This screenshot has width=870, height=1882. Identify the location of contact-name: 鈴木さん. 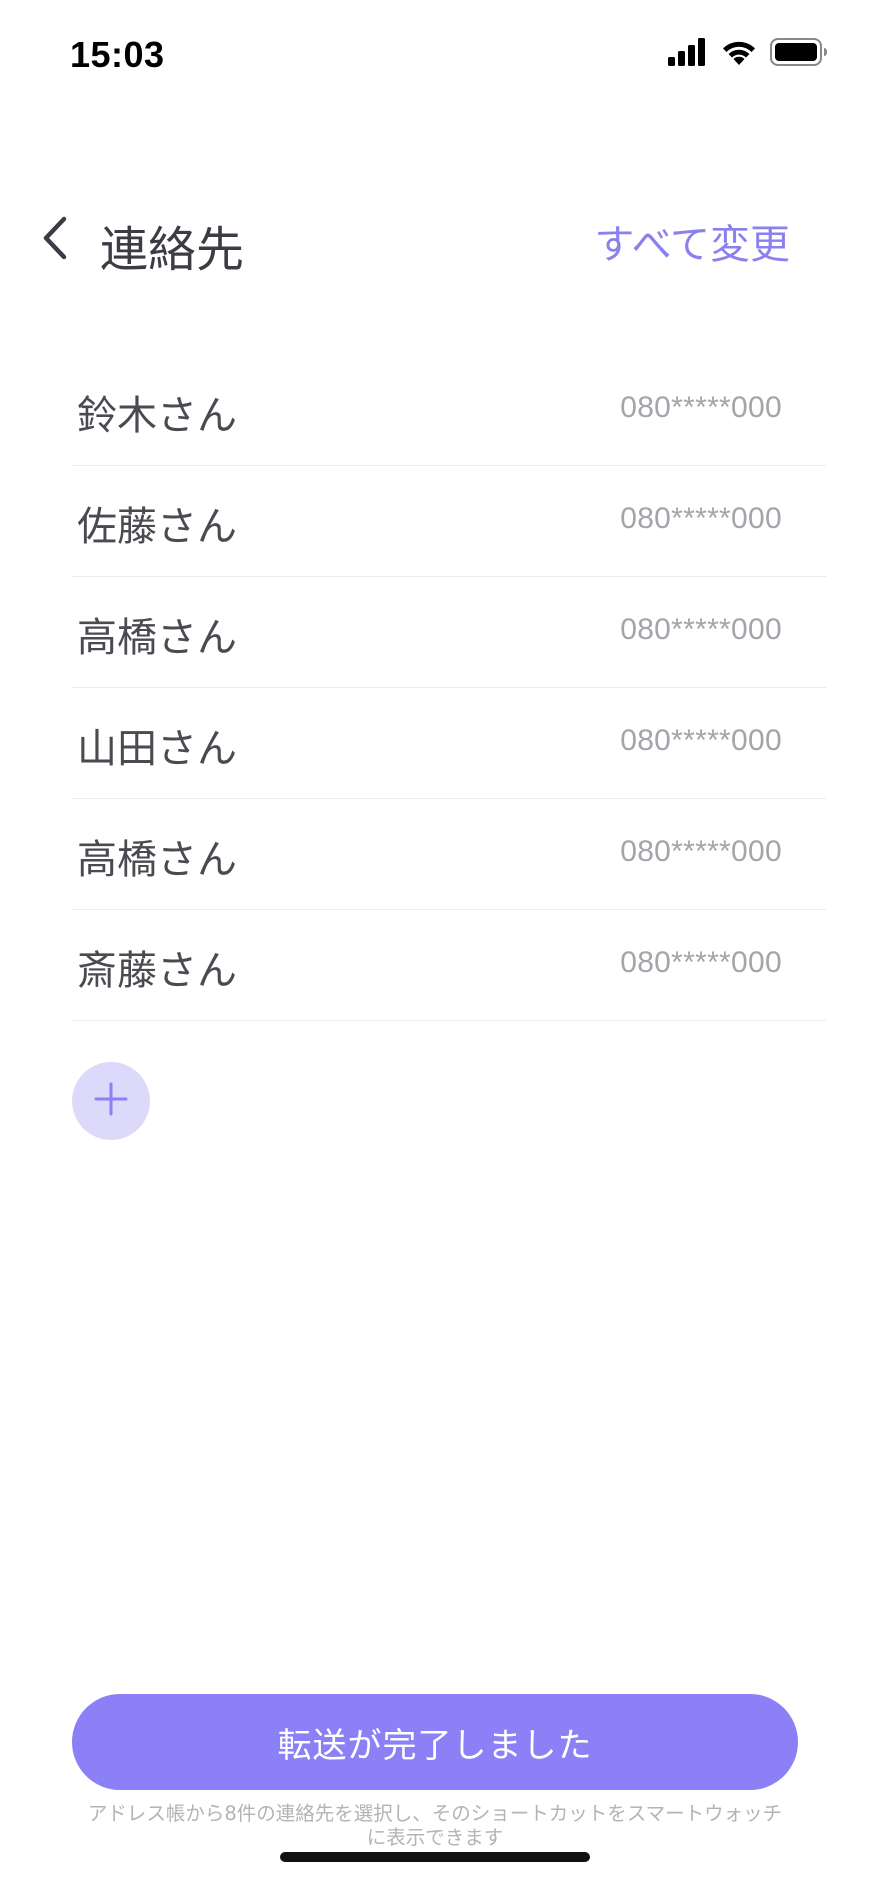
(157, 416).